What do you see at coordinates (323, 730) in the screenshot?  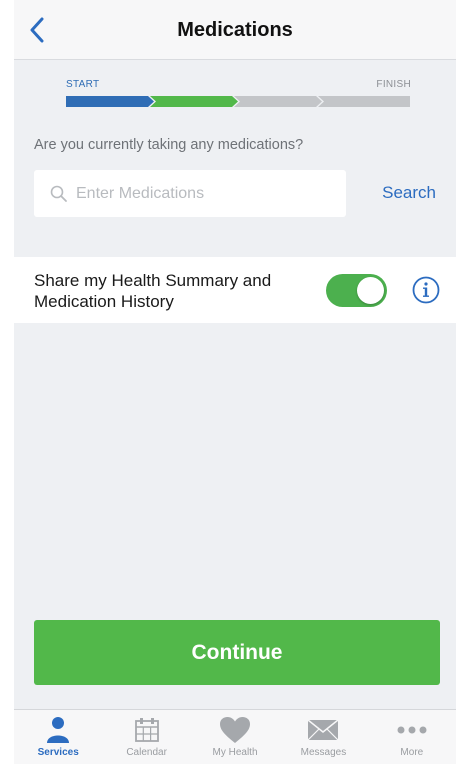 I see `envelope-icon` at bounding box center [323, 730].